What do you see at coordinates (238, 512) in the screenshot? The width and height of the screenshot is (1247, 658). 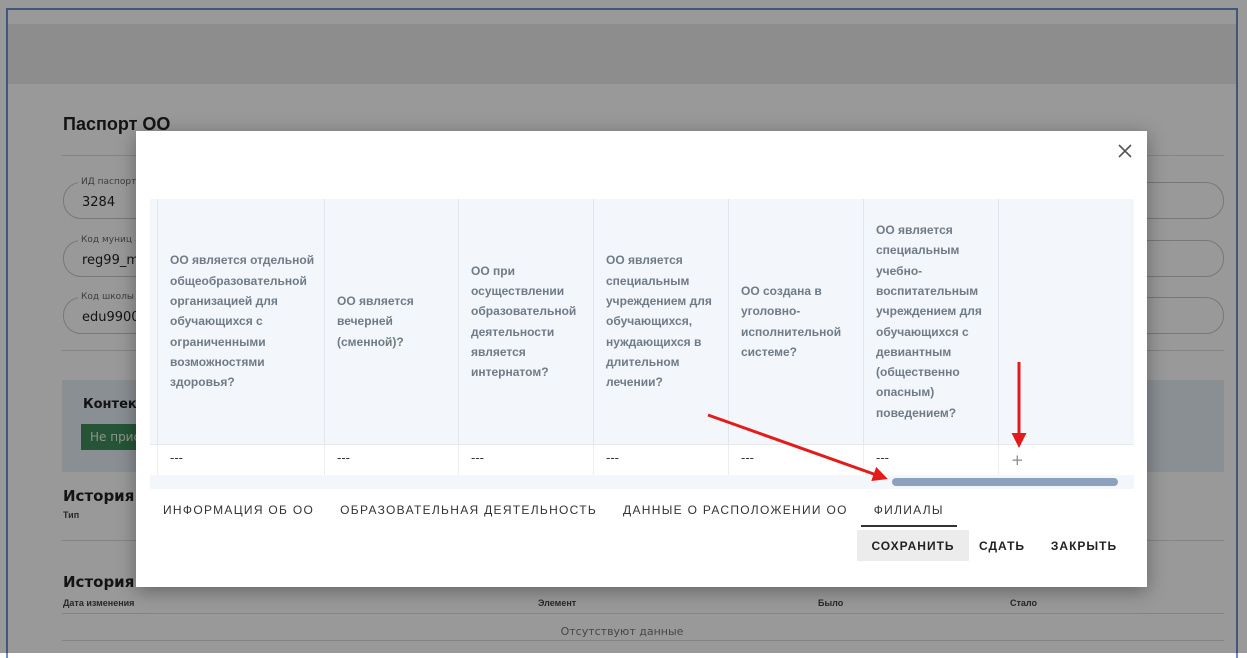 I see `tab-org-info: ИНФОРМАЦИЯ ОБ ОО` at bounding box center [238, 512].